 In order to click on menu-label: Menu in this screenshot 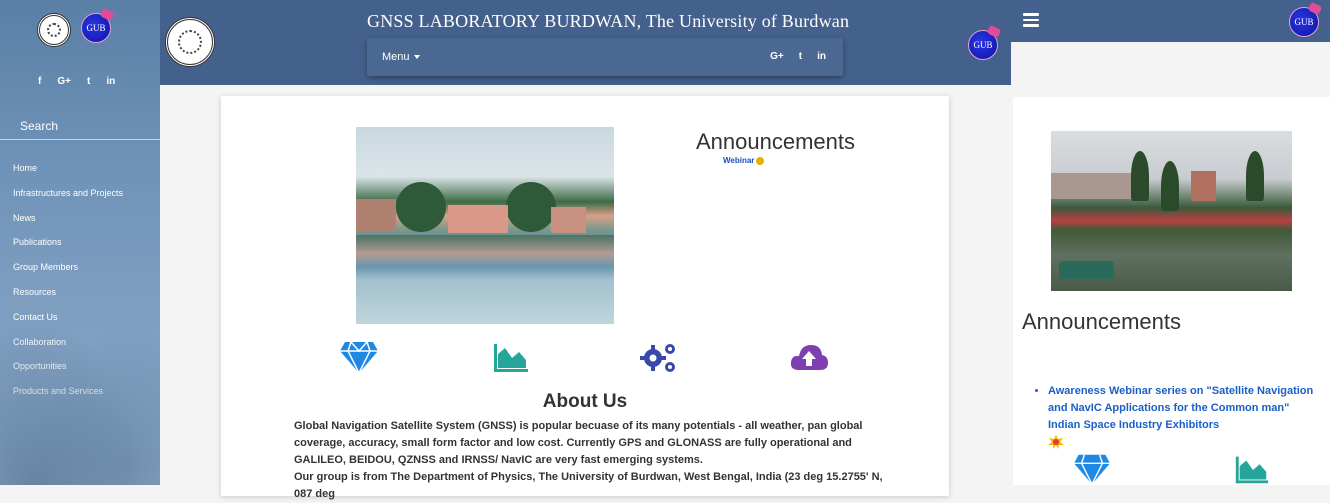, I will do `click(396, 57)`.